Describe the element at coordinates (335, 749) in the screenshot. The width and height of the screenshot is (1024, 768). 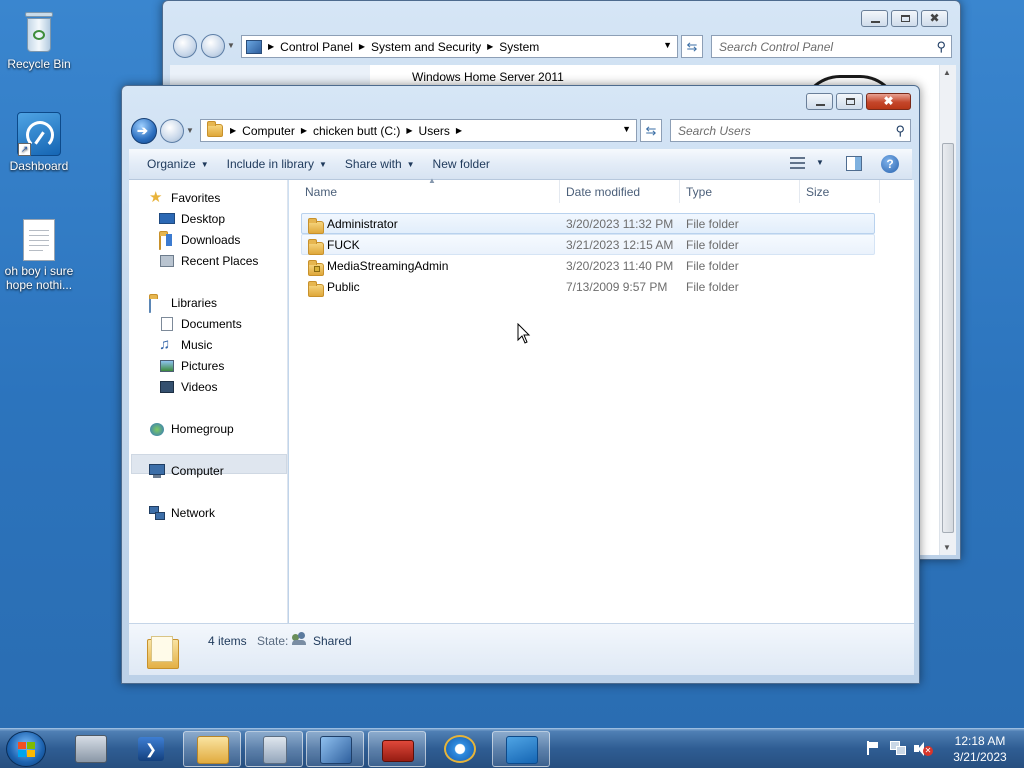
I see `taskbar-control-panel` at that location.